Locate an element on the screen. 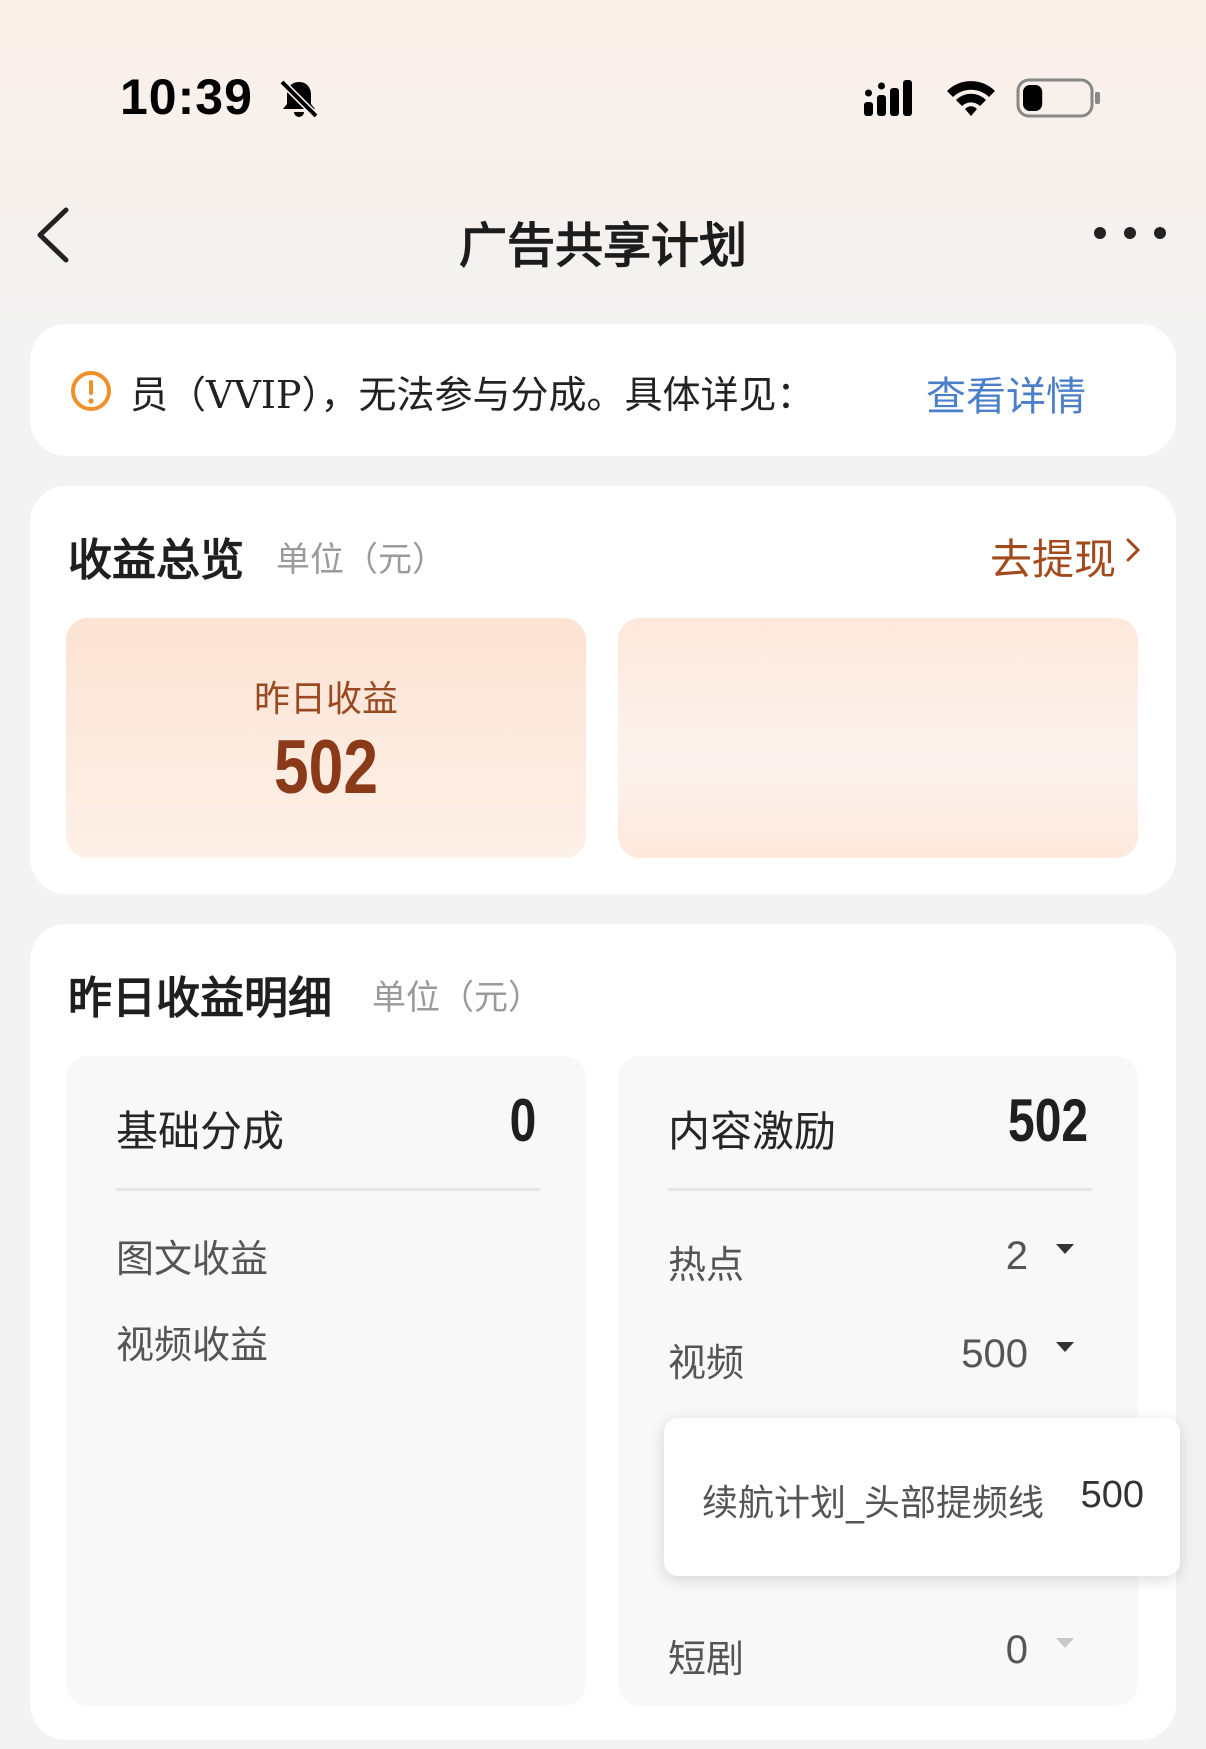  video-breakdown-tooltip: 续航计划_头部提频线 500 is located at coordinates (922, 1497).